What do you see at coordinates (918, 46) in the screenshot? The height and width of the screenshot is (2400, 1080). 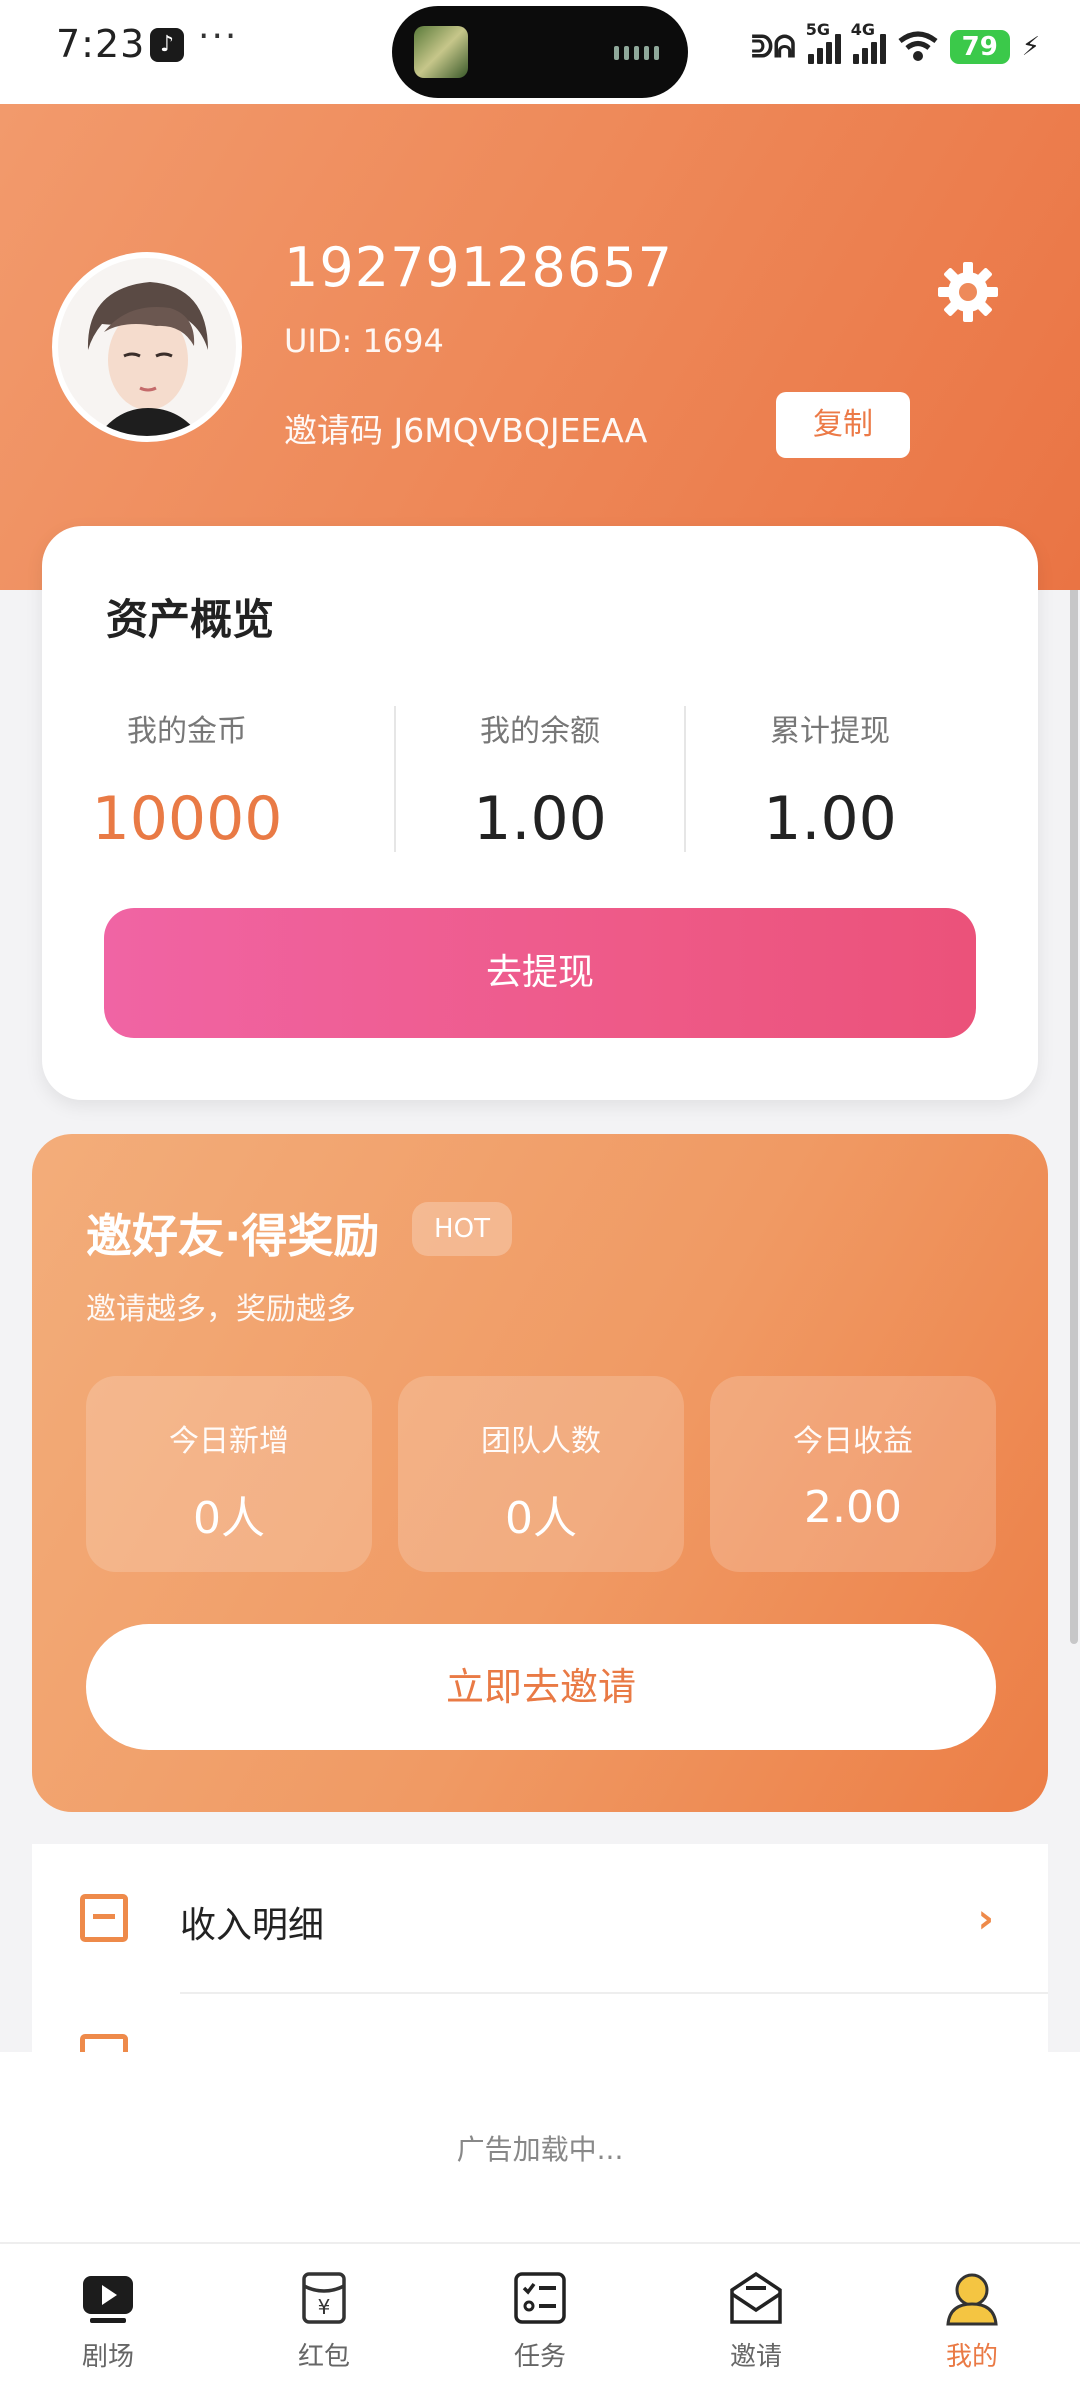 I see `wifi-icon` at bounding box center [918, 46].